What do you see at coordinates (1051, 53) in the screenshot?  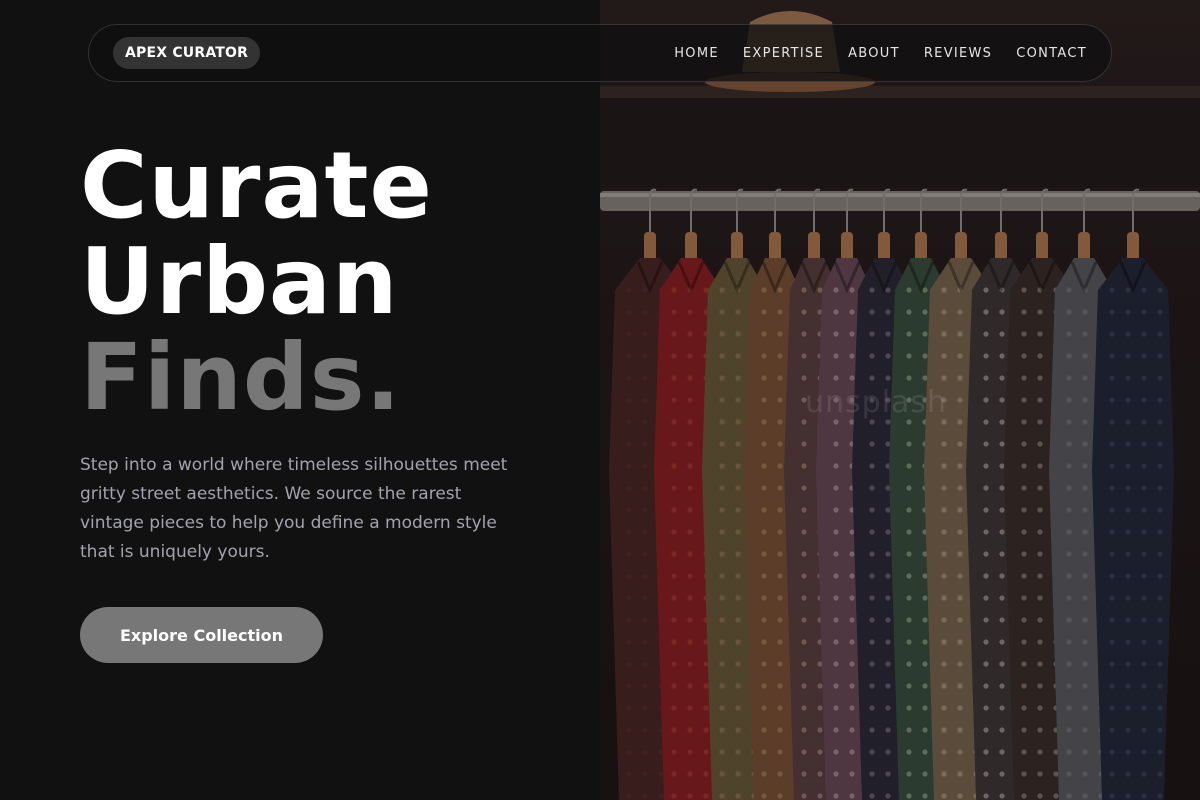 I see `nav-link-contact: CONTACT` at bounding box center [1051, 53].